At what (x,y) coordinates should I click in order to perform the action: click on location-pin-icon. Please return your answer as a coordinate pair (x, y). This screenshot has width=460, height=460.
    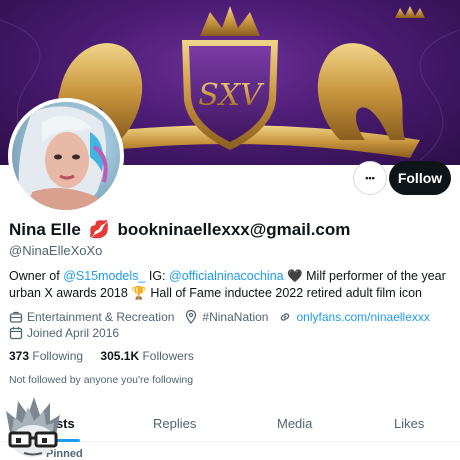
    Looking at the image, I should click on (191, 317).